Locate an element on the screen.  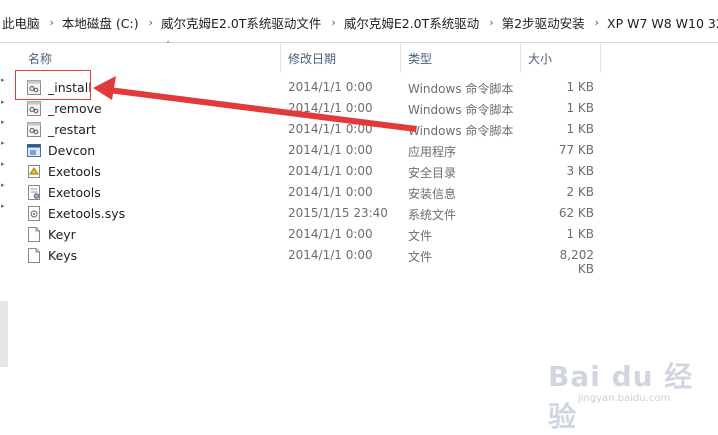
setup-info-icon is located at coordinates (34, 192).